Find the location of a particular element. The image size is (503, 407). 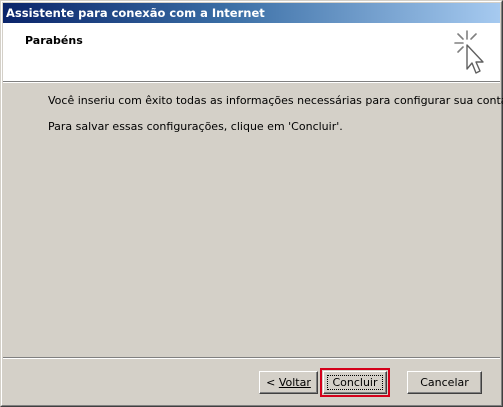

header-divider is located at coordinates (251, 82).